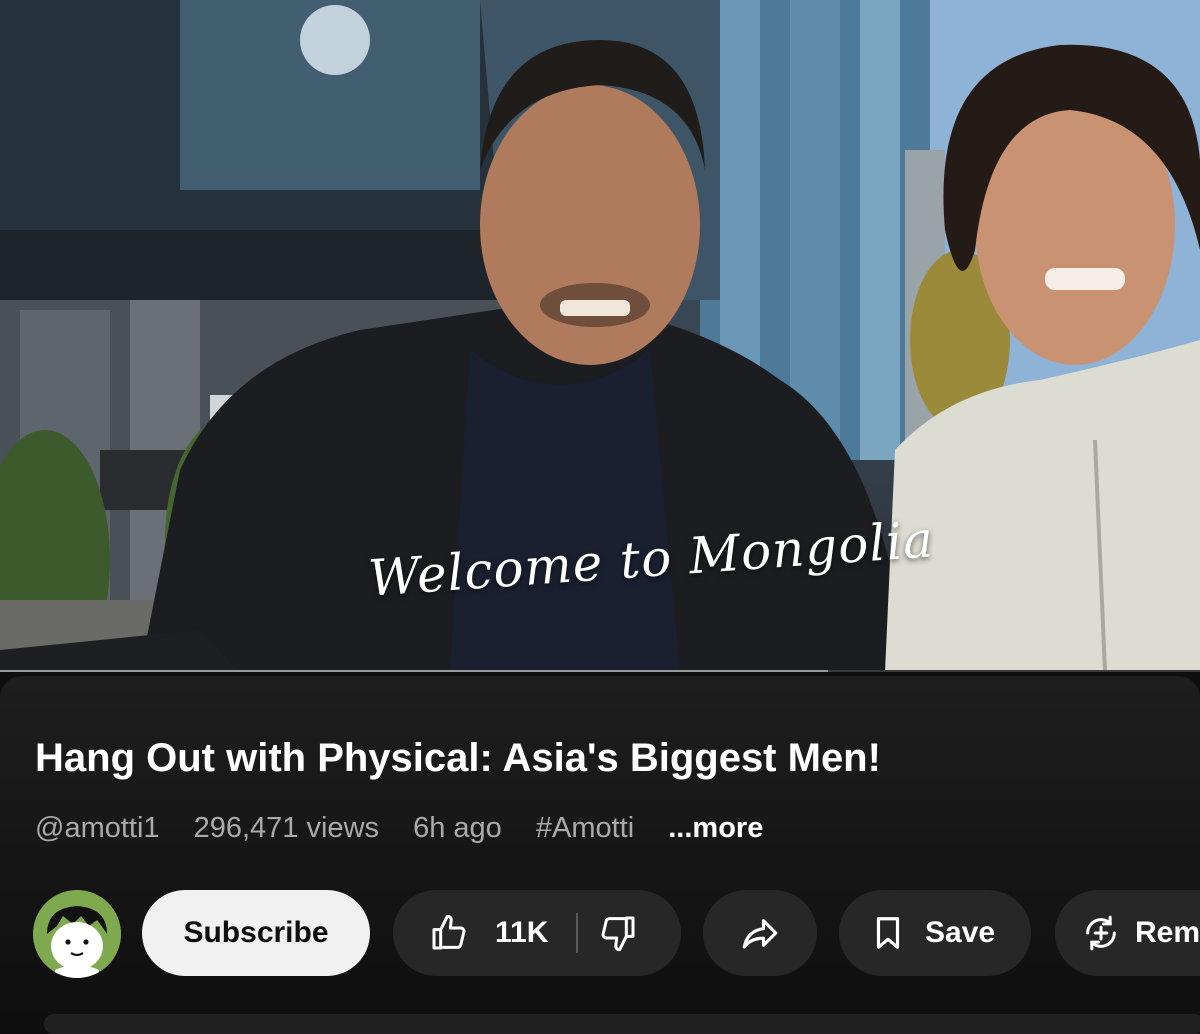 This screenshot has height=1034, width=1200. I want to click on comments-preview-strip, so click(622, 1024).